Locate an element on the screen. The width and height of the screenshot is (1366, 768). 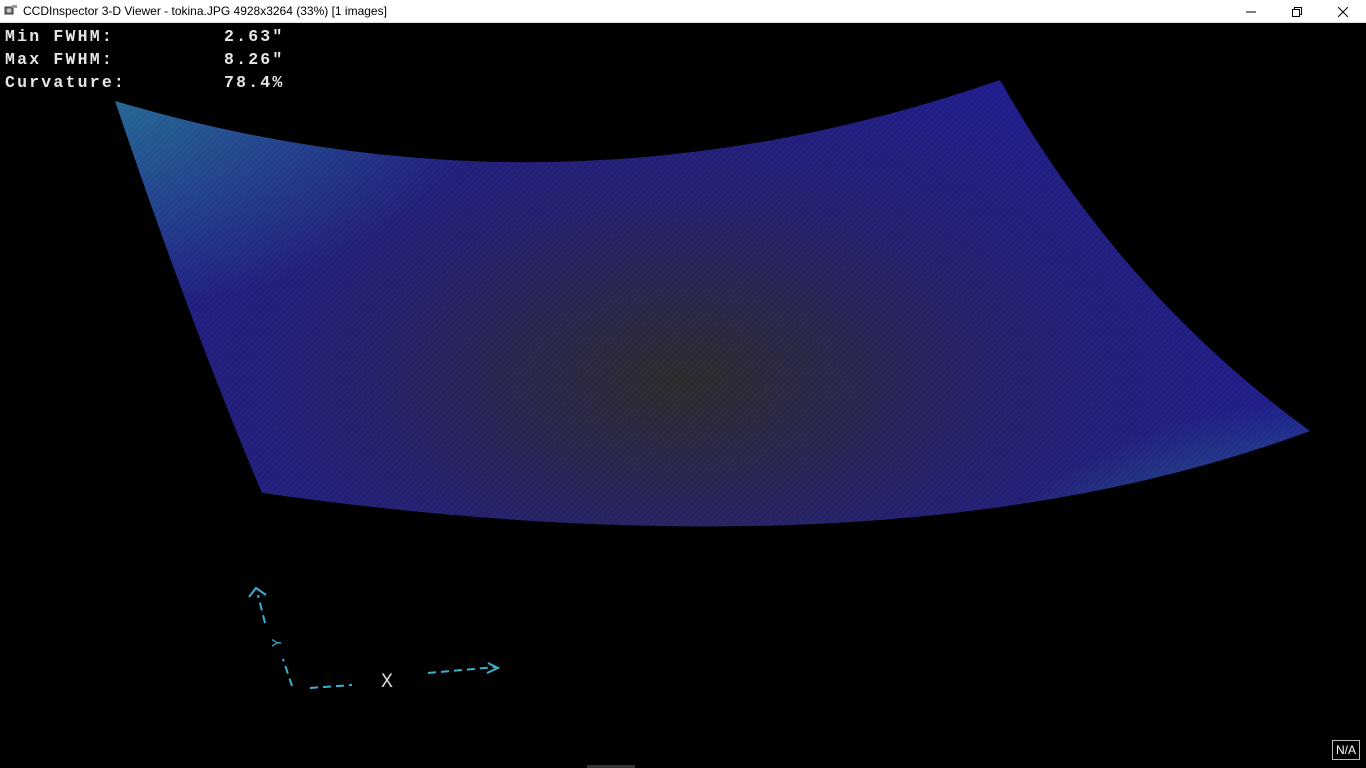
x-axis-label: X is located at coordinates (387, 682).